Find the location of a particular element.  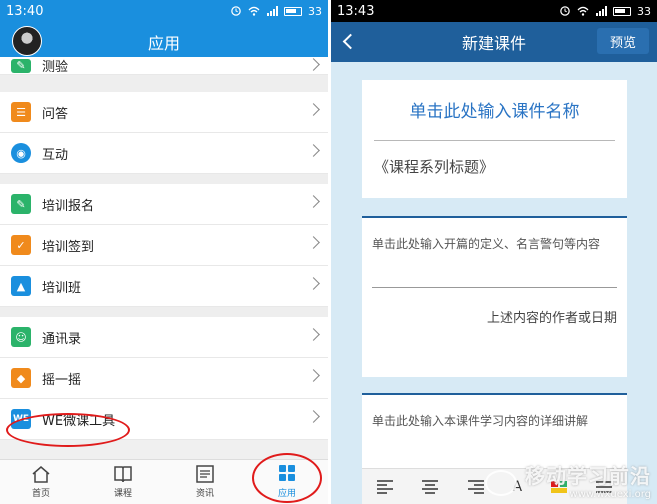

list-item-interact: ◉ 互动 is located at coordinates (164, 153).